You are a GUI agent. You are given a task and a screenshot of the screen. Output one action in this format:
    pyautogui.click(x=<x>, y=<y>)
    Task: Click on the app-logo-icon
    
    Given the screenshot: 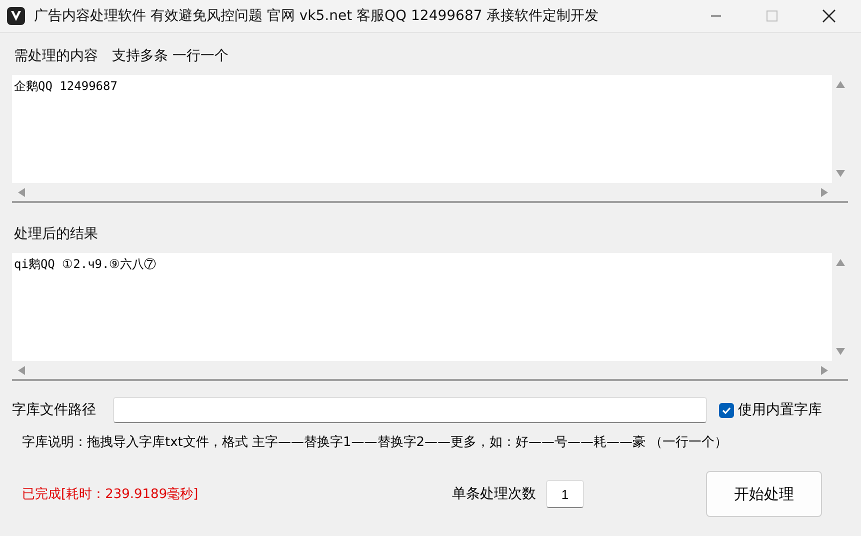 What is the action you would take?
    pyautogui.click(x=16, y=16)
    